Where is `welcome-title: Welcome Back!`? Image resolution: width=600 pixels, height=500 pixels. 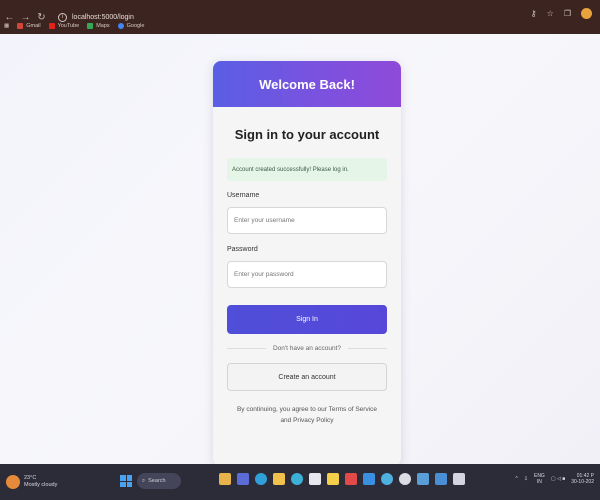 welcome-title: Welcome Back! is located at coordinates (307, 84).